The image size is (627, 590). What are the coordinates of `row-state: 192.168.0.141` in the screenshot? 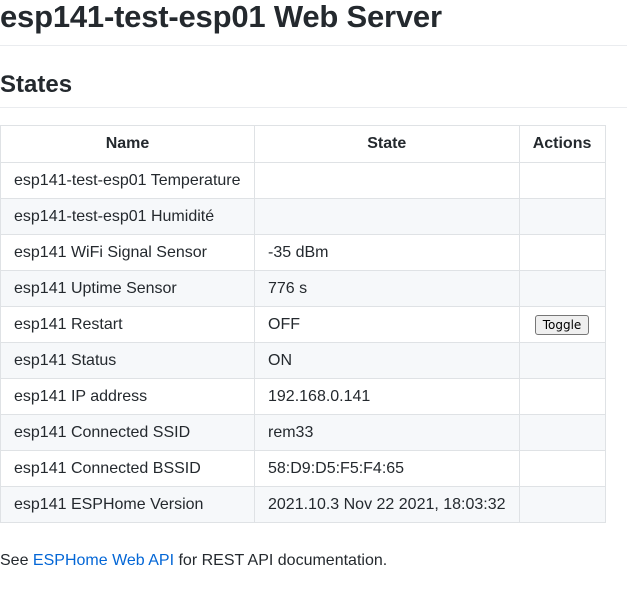 It's located at (387, 396).